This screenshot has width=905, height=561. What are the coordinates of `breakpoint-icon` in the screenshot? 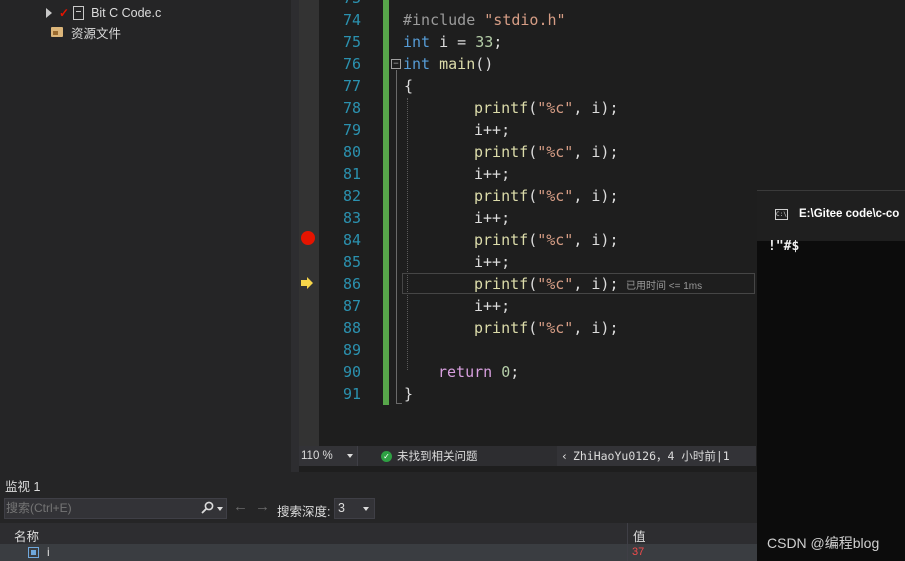 It's located at (308, 238).